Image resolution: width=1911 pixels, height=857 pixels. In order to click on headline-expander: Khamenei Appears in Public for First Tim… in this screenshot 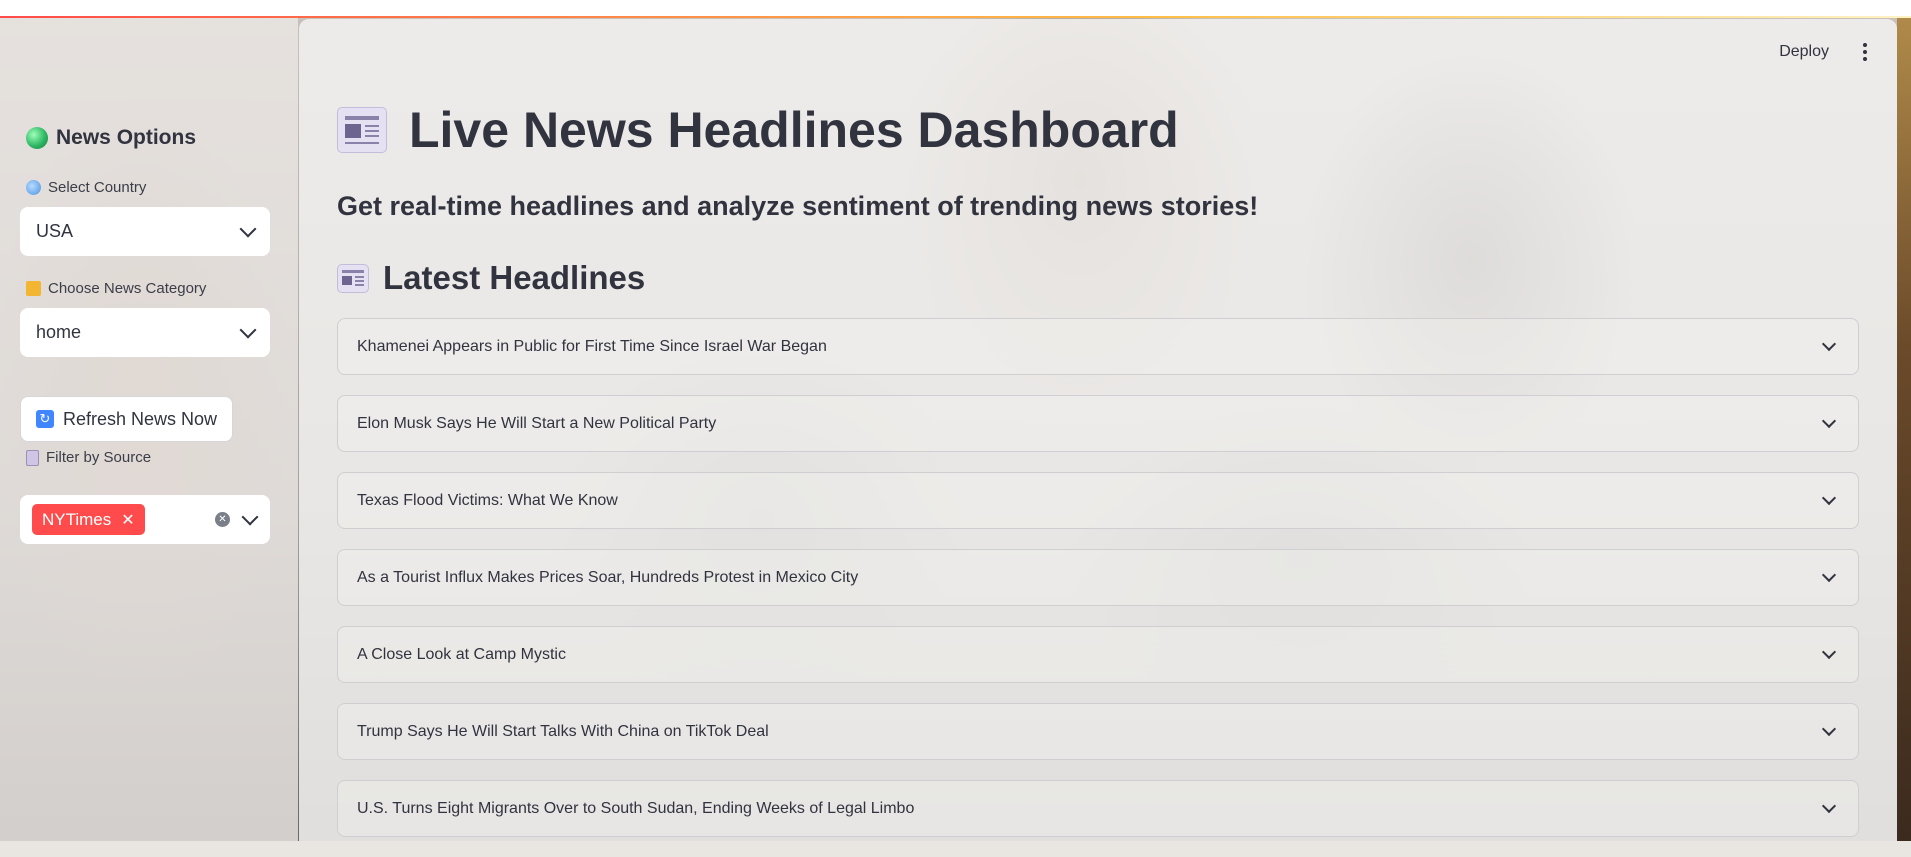, I will do `click(1098, 346)`.